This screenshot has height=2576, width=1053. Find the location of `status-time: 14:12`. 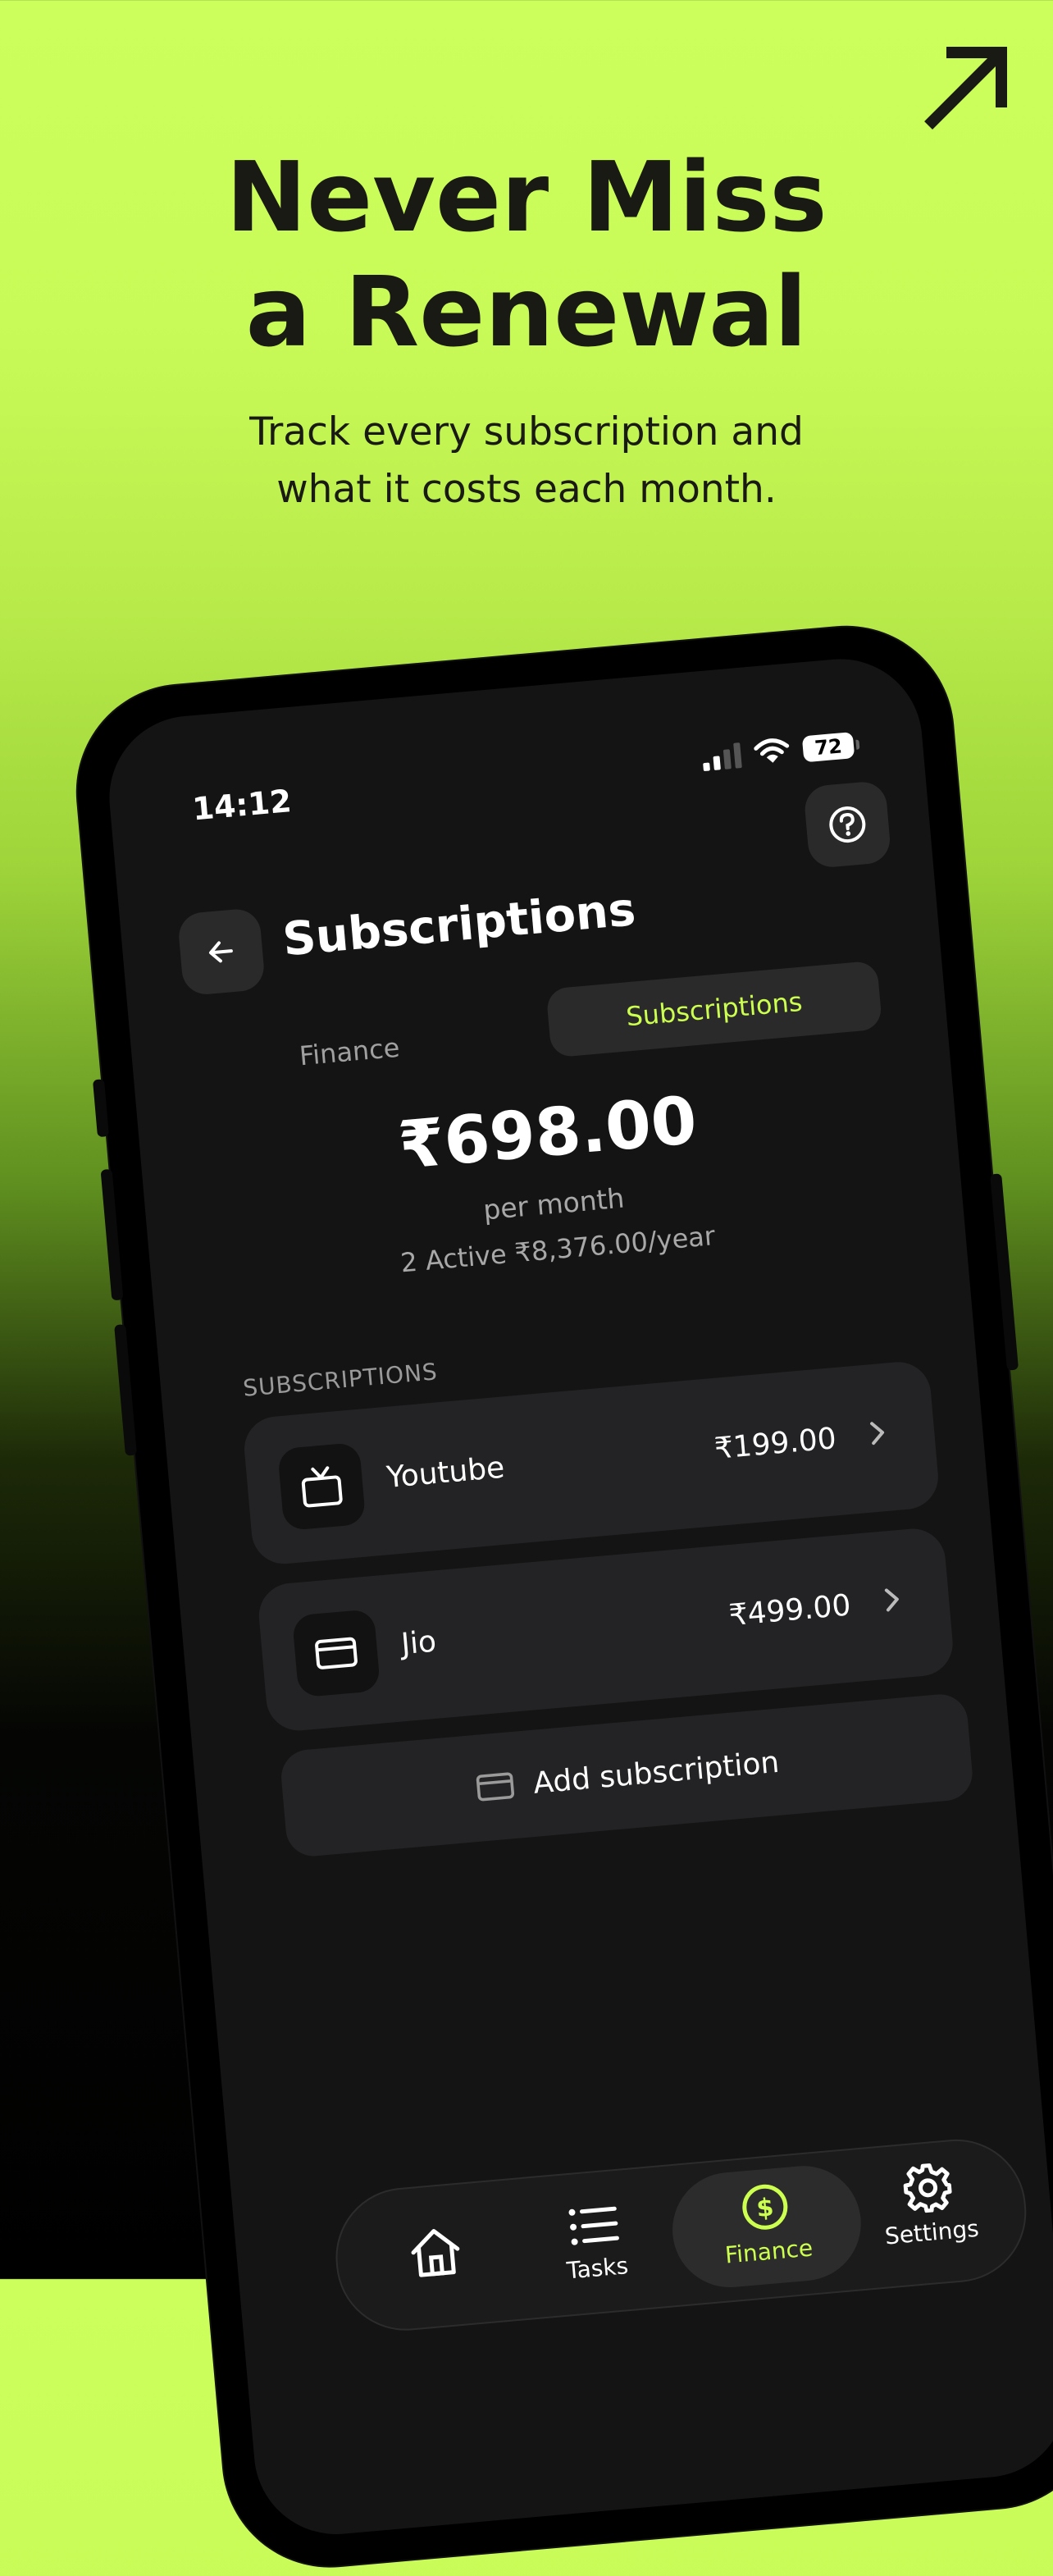

status-time: 14:12 is located at coordinates (242, 805).